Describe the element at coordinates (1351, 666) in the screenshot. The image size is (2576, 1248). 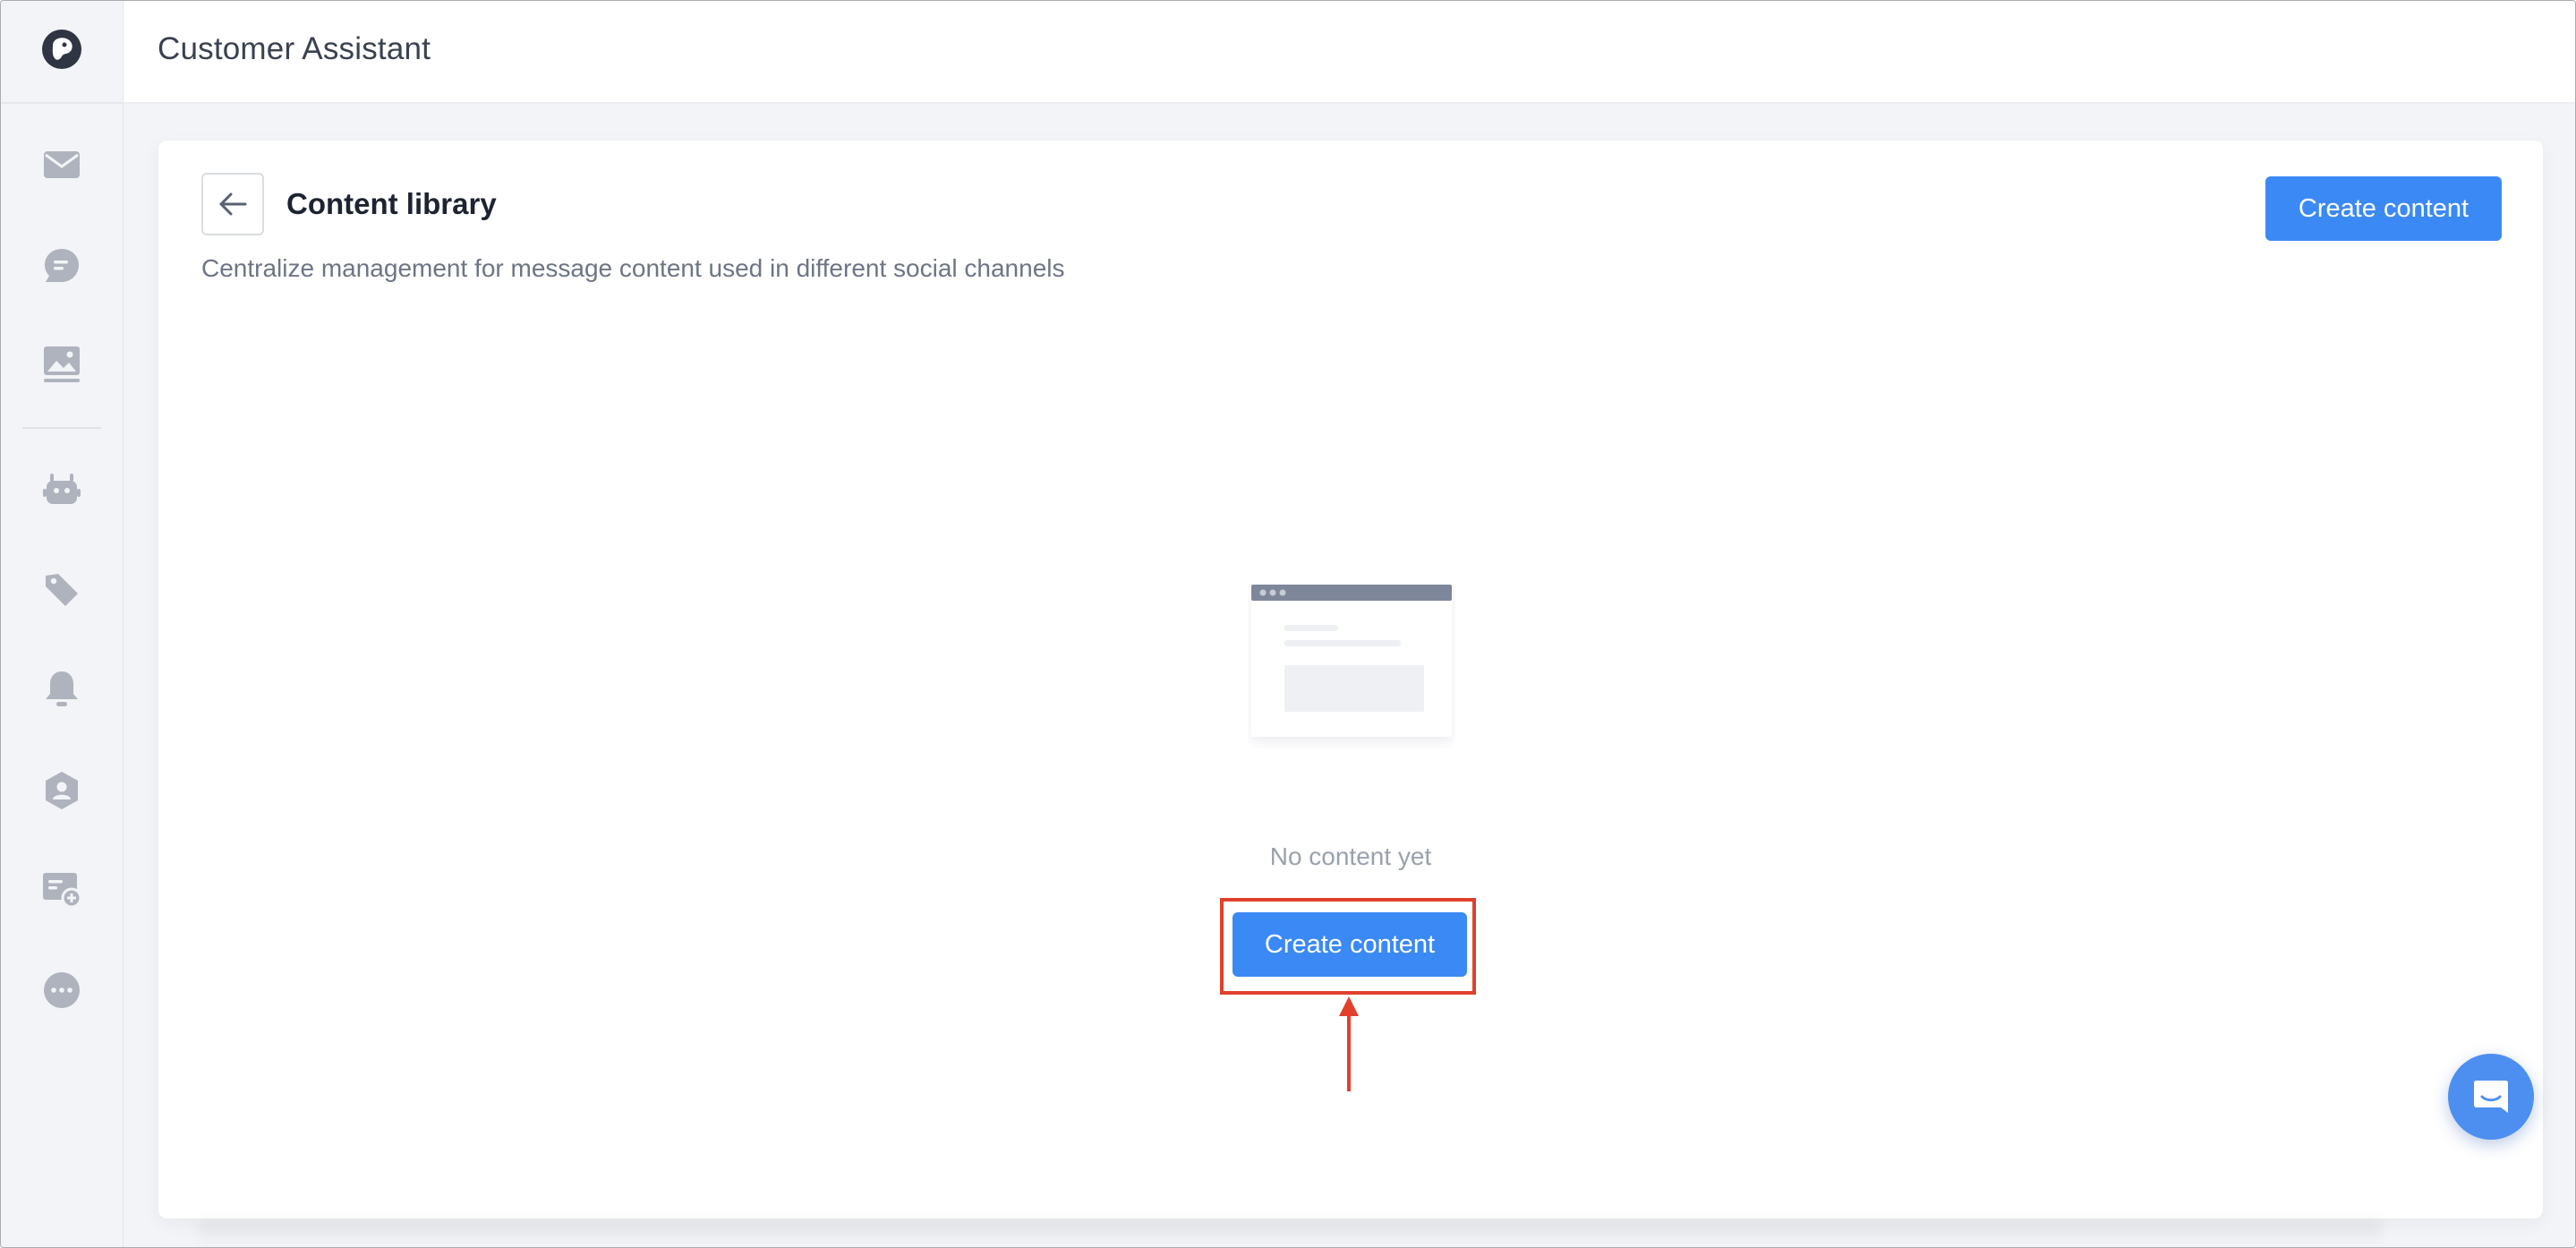
I see `empty-state-illustration` at that location.